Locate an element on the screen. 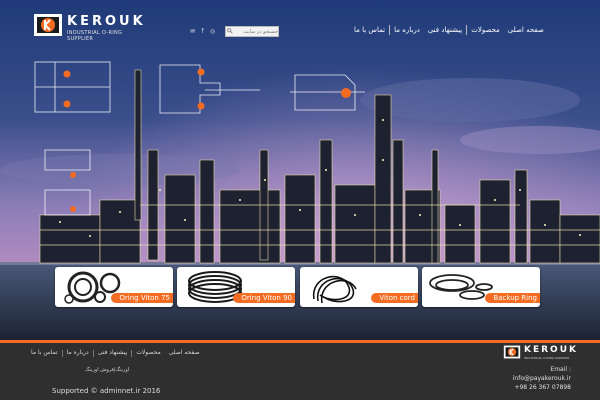 The image size is (600, 400). footer-nav-about: درباره ما is located at coordinates (78, 353).